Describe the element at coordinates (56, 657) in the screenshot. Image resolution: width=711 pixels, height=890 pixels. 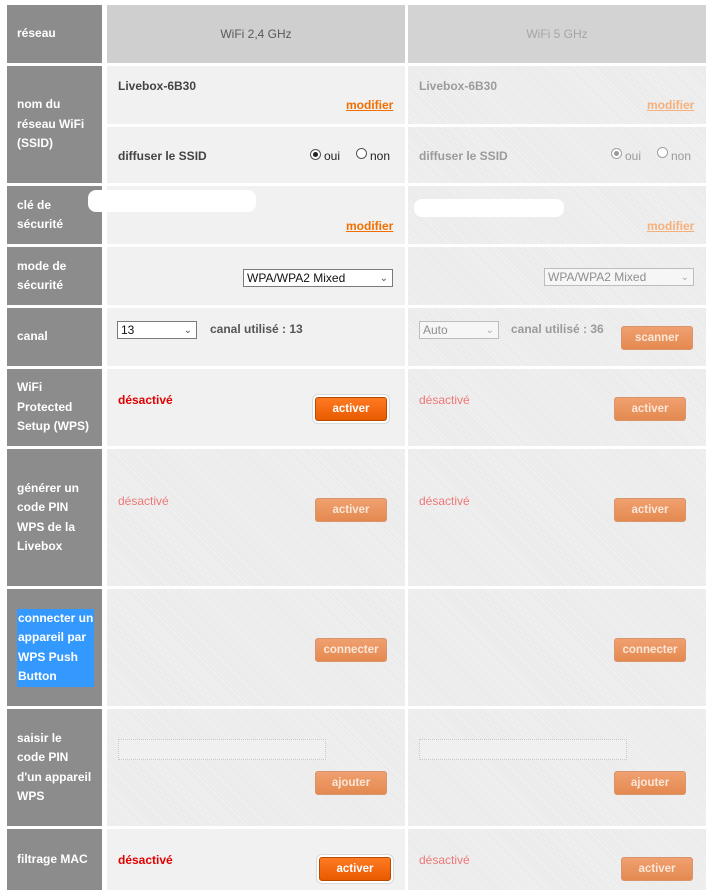
I see `push-button-label-line3: WPS Push` at that location.